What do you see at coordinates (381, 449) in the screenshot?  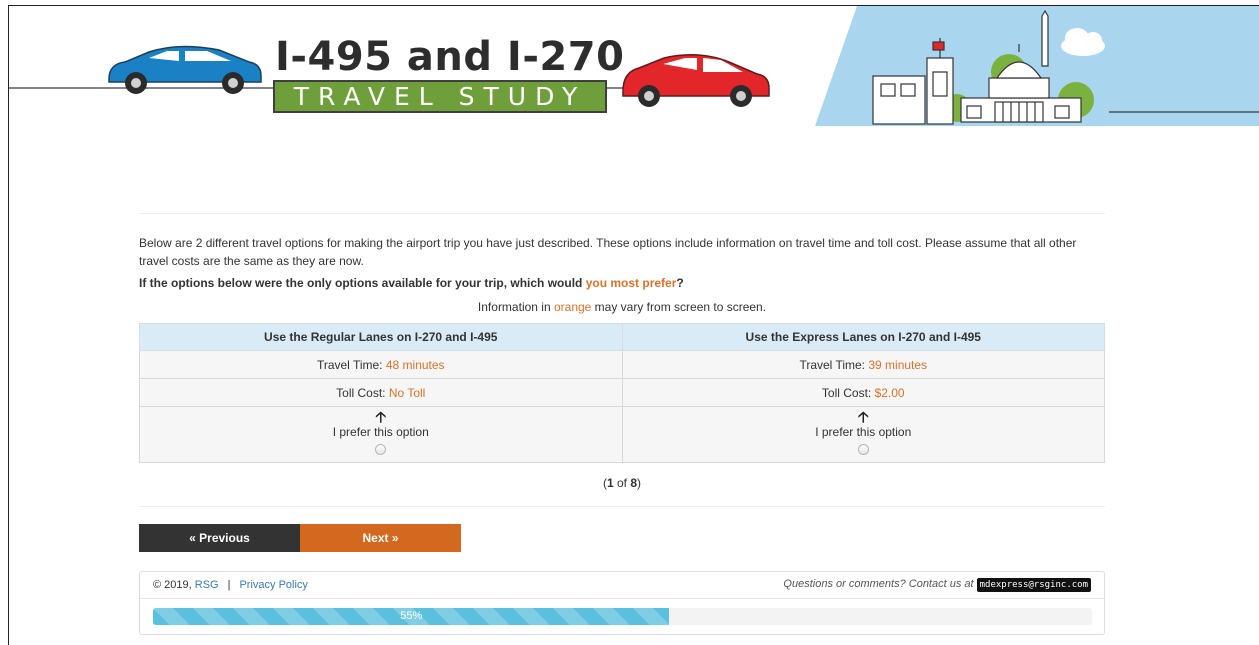 I see `prefer-radio-regular` at bounding box center [381, 449].